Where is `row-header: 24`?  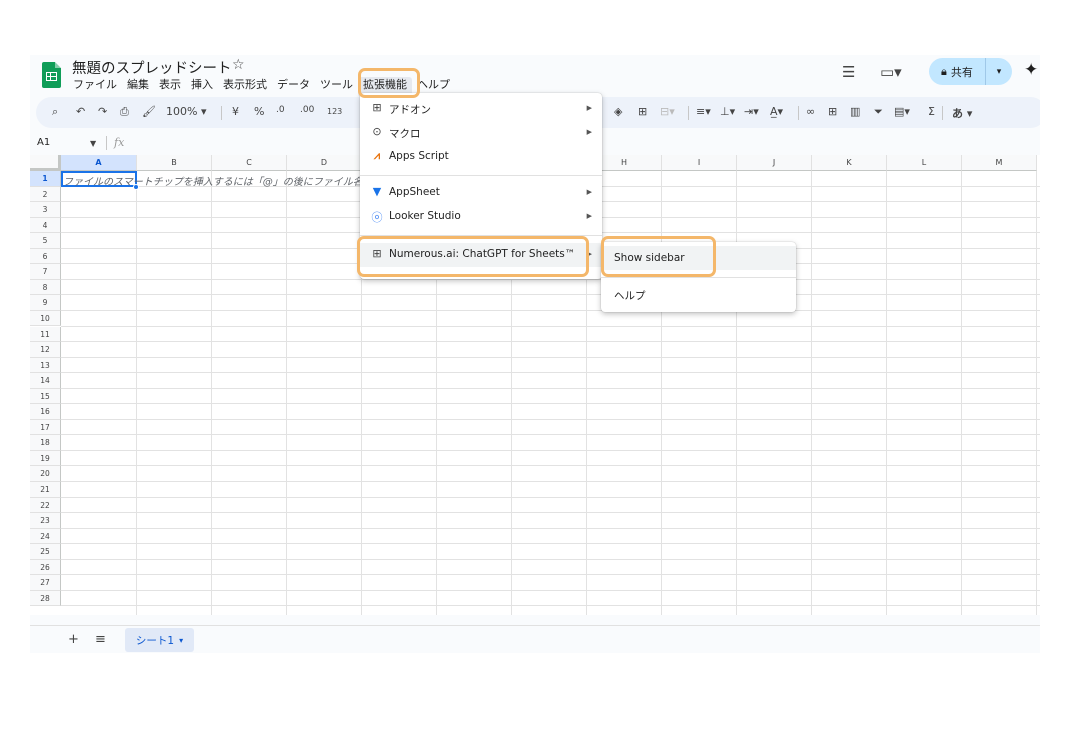
row-header: 24 is located at coordinates (45, 536).